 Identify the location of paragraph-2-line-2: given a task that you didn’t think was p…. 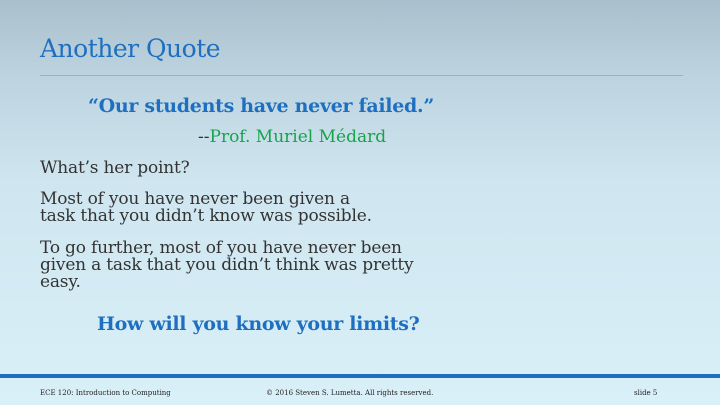
(227, 265).